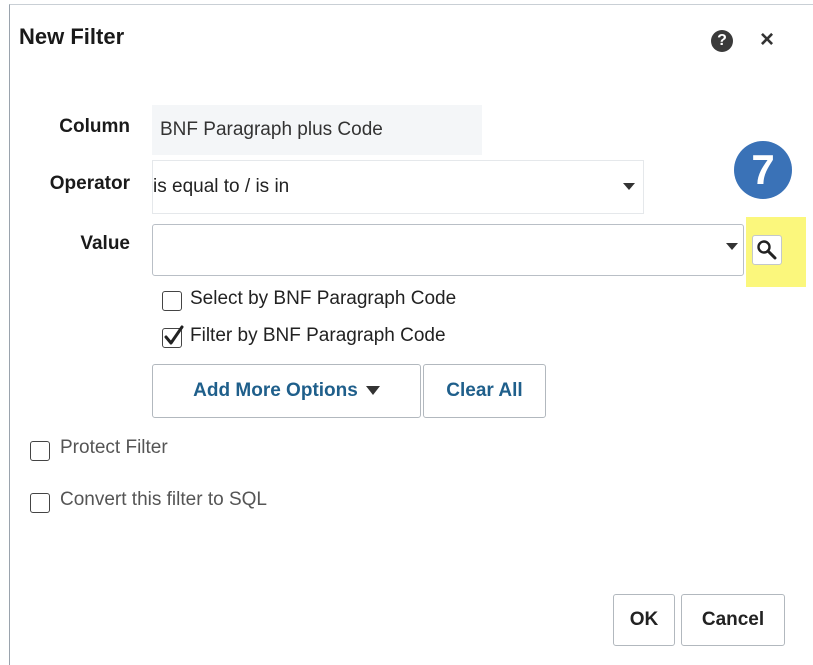 This screenshot has height=665, width=813. What do you see at coordinates (767, 40) in the screenshot?
I see `close-icon: ×` at bounding box center [767, 40].